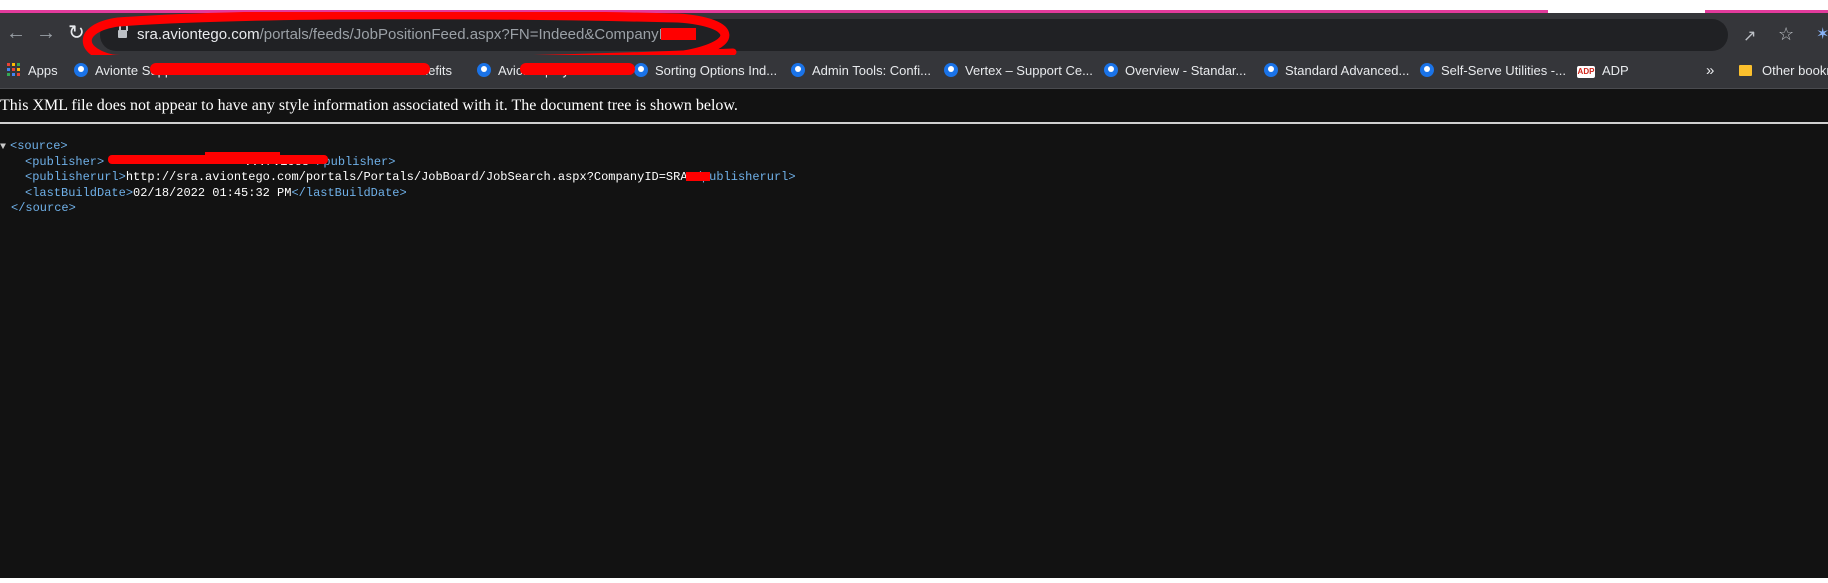 The height and width of the screenshot is (583, 1828). What do you see at coordinates (1710, 71) in the screenshot?
I see `bookmarks-more-chevron: »` at bounding box center [1710, 71].